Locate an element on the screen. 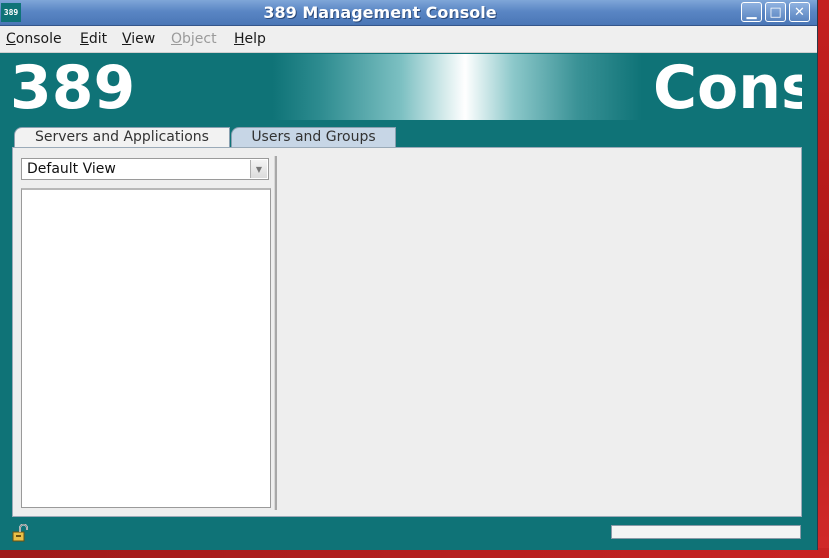 The height and width of the screenshot is (558, 829). status-bar is located at coordinates (408, 533).